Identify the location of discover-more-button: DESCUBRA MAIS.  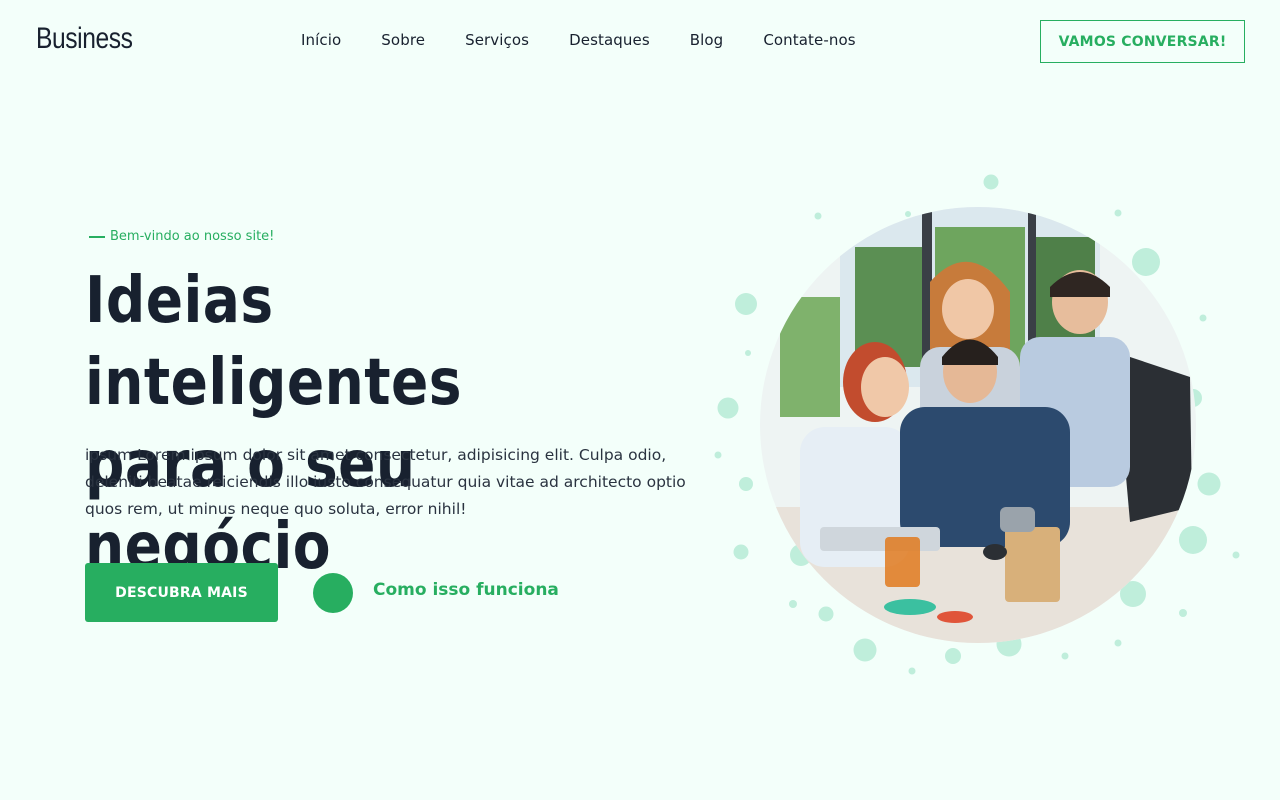
(181, 592).